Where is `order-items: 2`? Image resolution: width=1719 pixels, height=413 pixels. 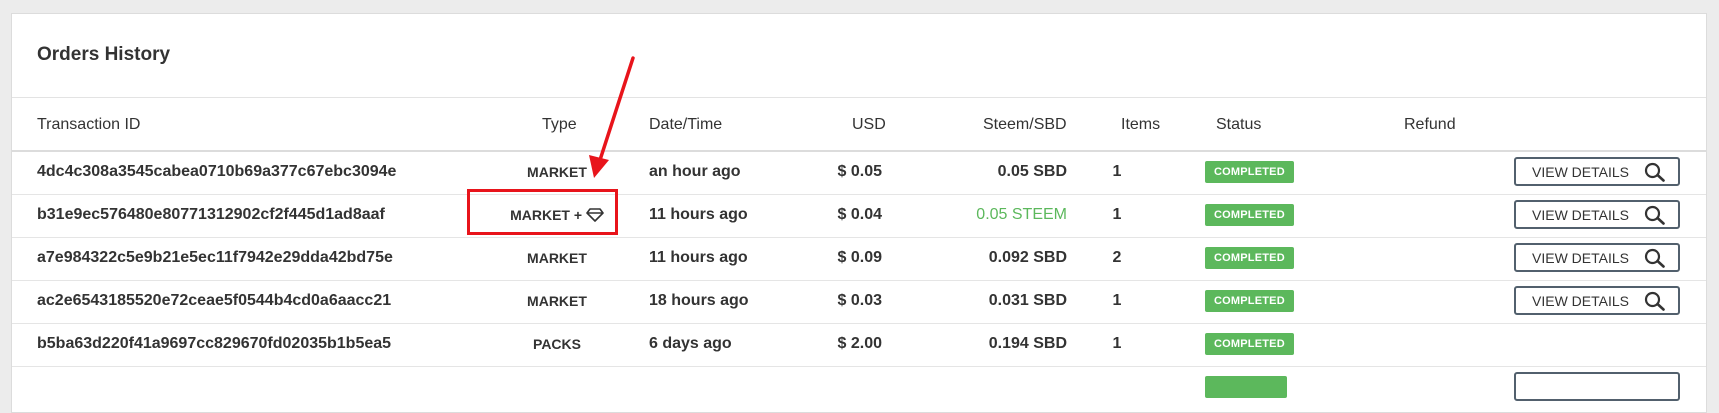 order-items: 2 is located at coordinates (1117, 257).